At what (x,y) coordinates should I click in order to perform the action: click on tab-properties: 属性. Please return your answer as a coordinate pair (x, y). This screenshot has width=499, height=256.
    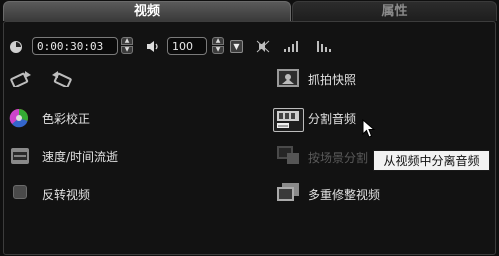
    Looking at the image, I should click on (394, 11).